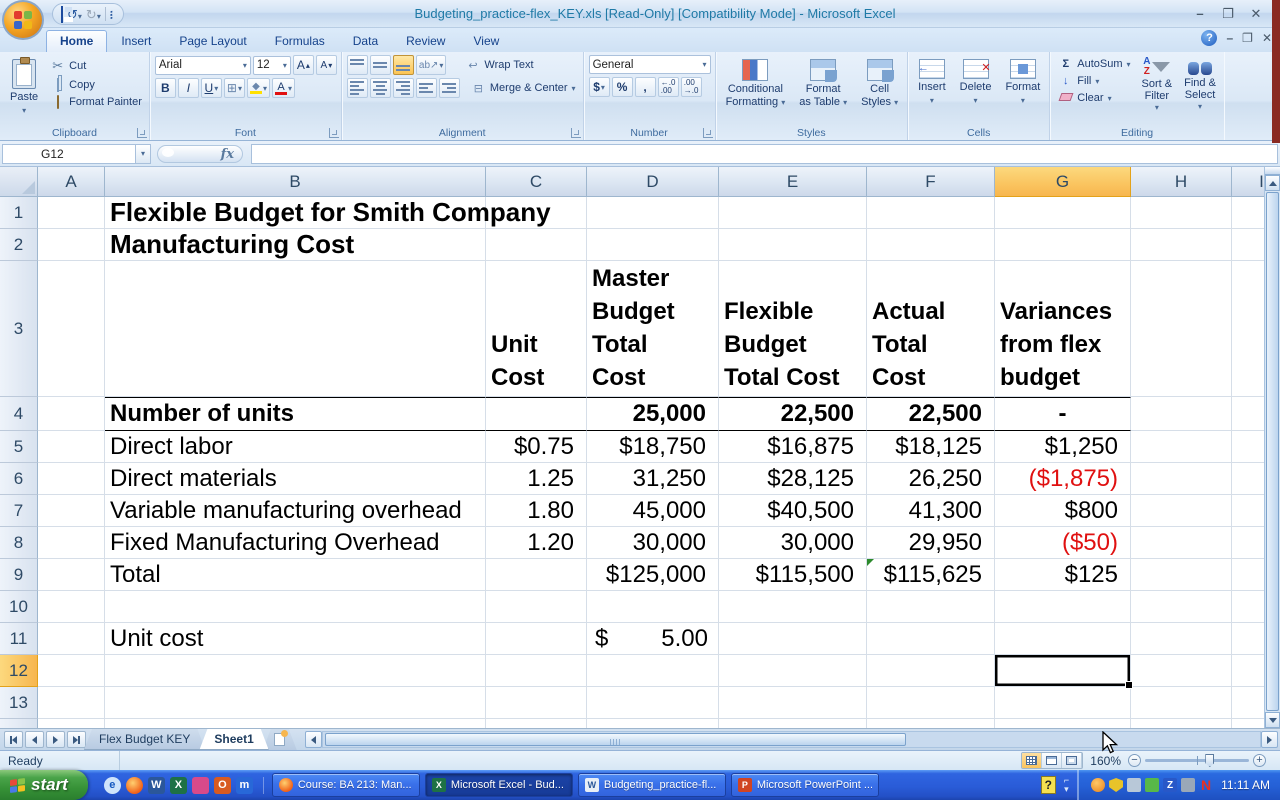  Describe the element at coordinates (653, 182) in the screenshot. I see `column-header-D: D` at that location.